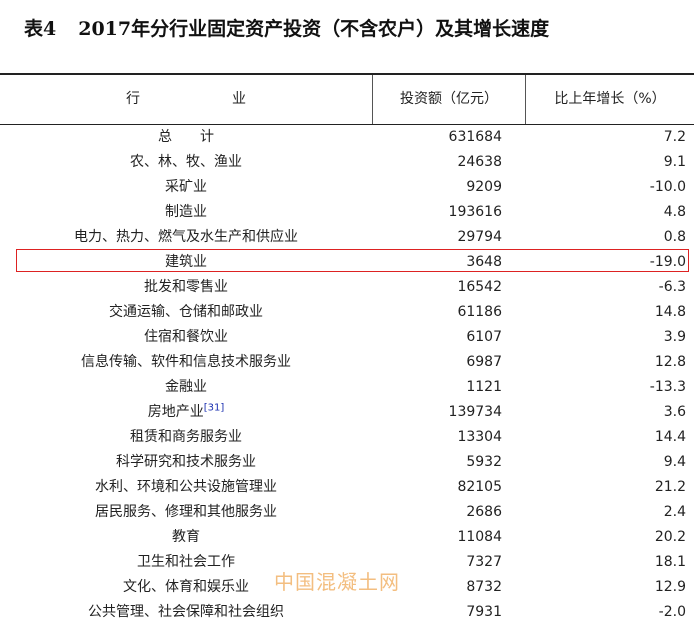 The height and width of the screenshot is (625, 694). I want to click on table-title-text: 2017年分行业固定资产投资（不含农户）及其增长速度, so click(314, 29).